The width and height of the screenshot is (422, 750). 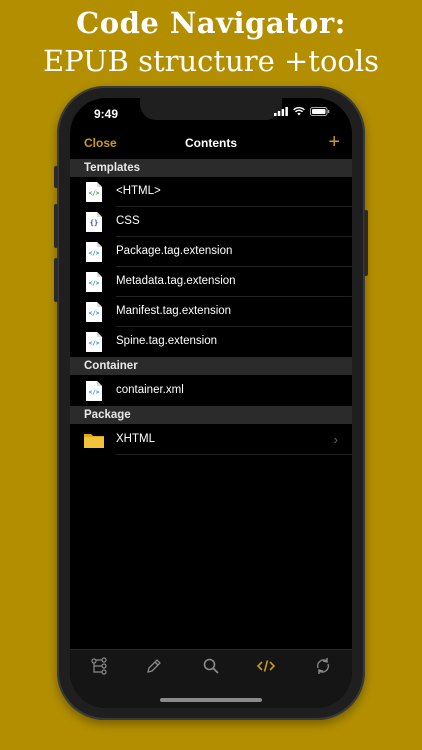 I want to click on structure-tree-icon, so click(x=99, y=666).